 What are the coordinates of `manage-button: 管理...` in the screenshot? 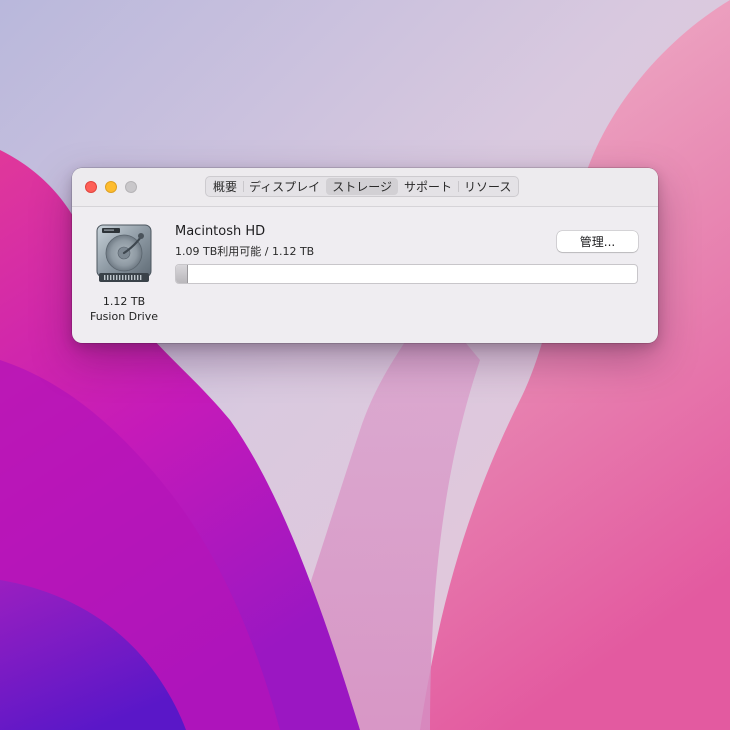 It's located at (597, 241).